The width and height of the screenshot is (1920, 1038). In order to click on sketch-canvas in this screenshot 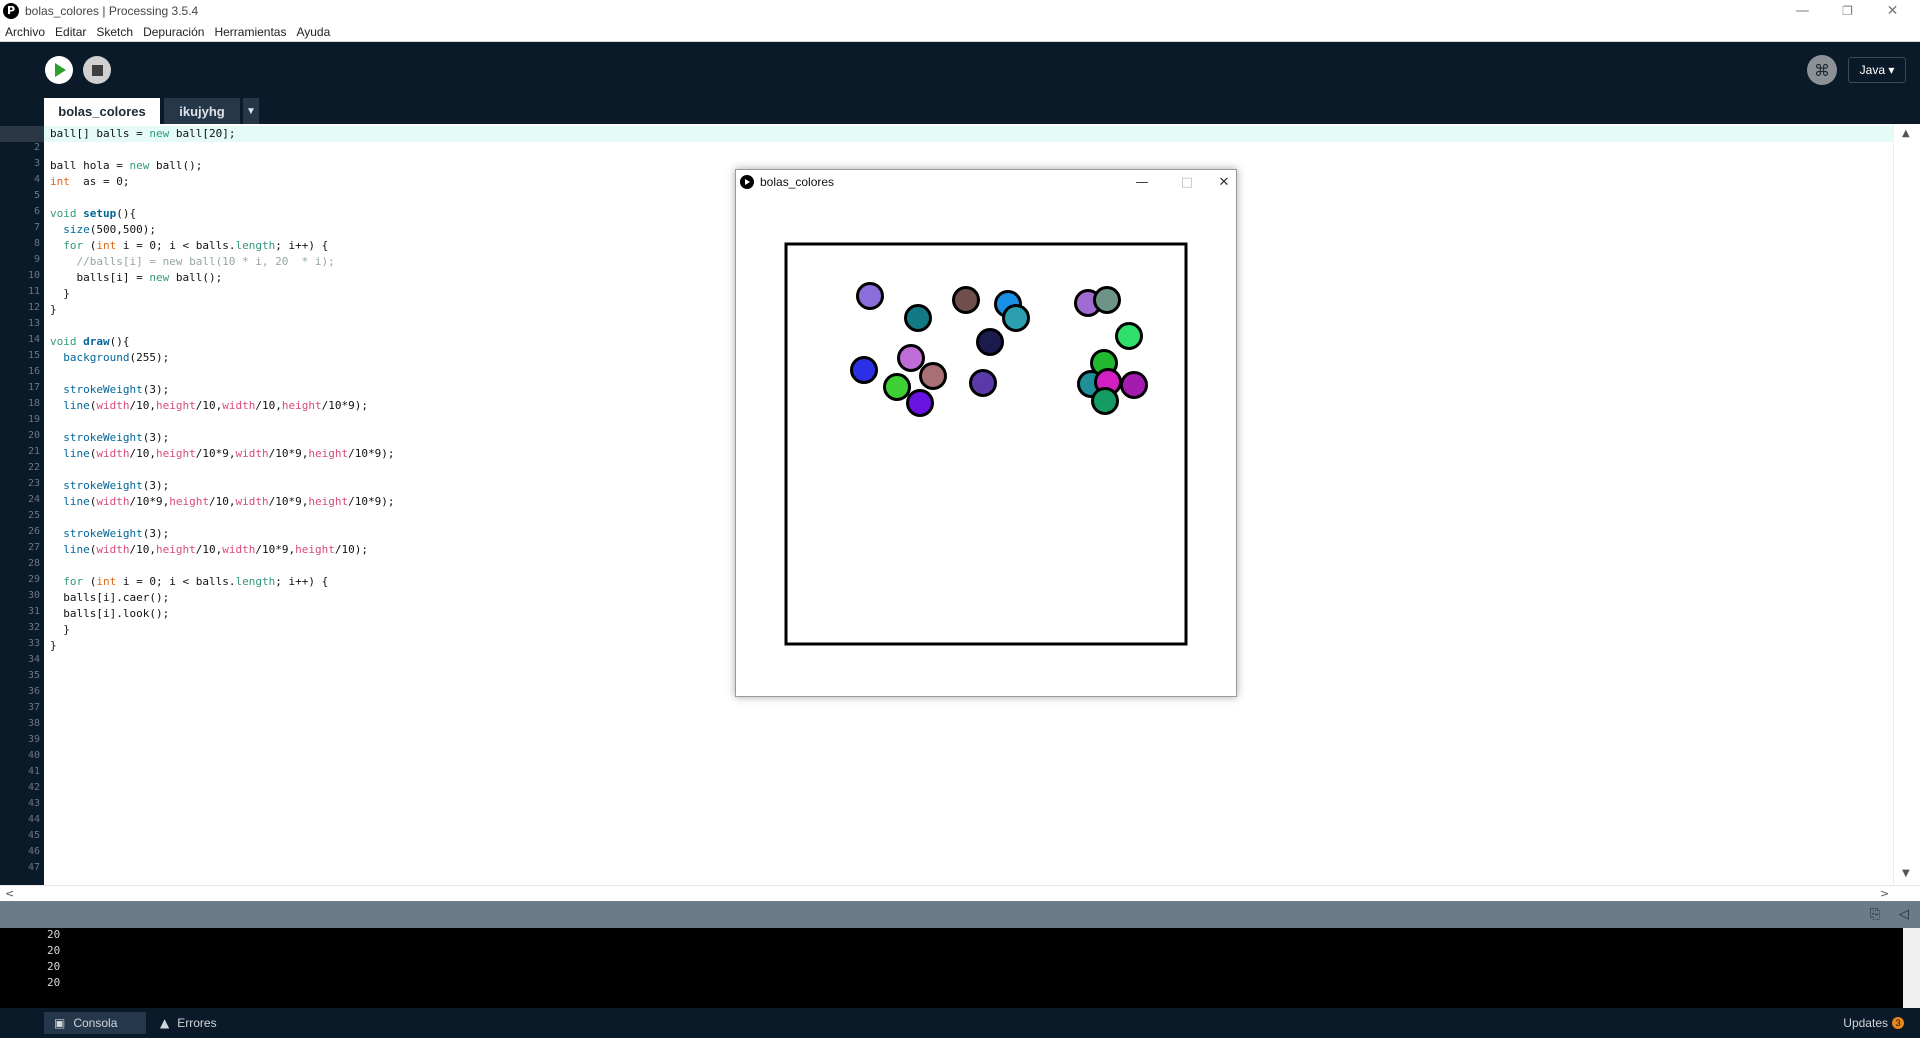, I will do `click(986, 444)`.